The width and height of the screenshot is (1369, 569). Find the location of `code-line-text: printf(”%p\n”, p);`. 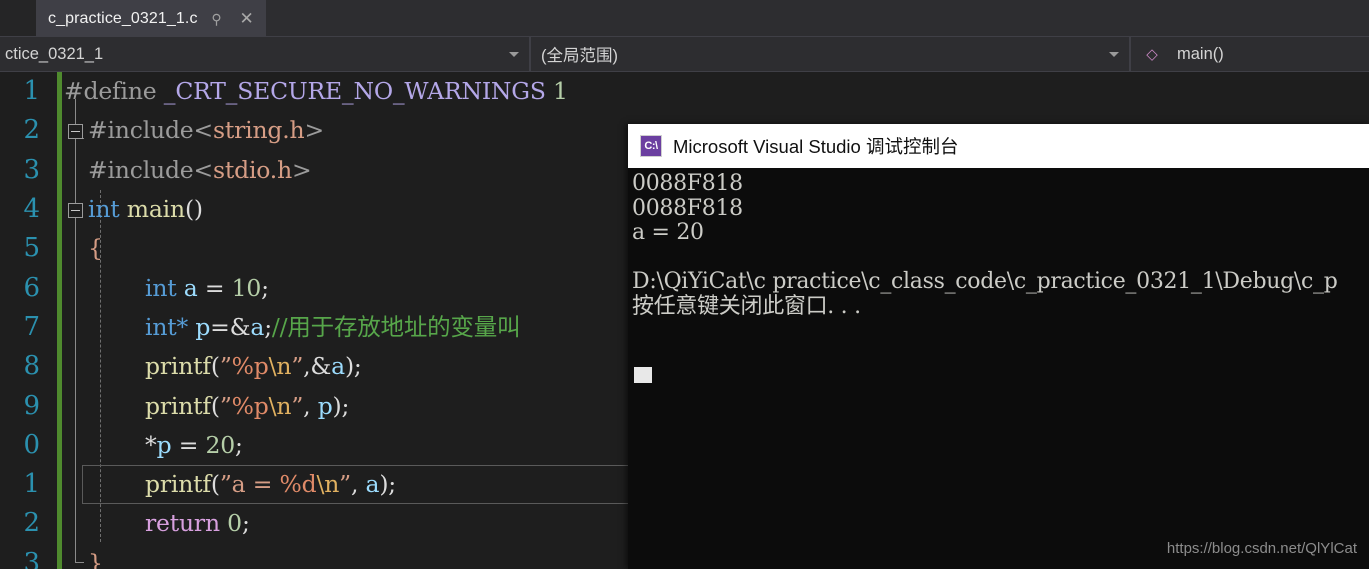

code-line-text: printf(”%p\n”, p); is located at coordinates (247, 405).